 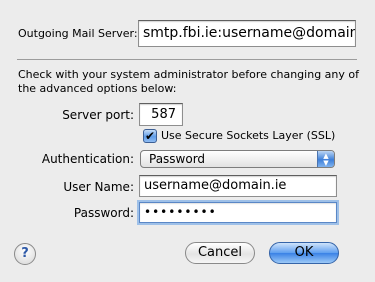 I want to click on checkmark-icon: ✔, so click(x=150, y=136).